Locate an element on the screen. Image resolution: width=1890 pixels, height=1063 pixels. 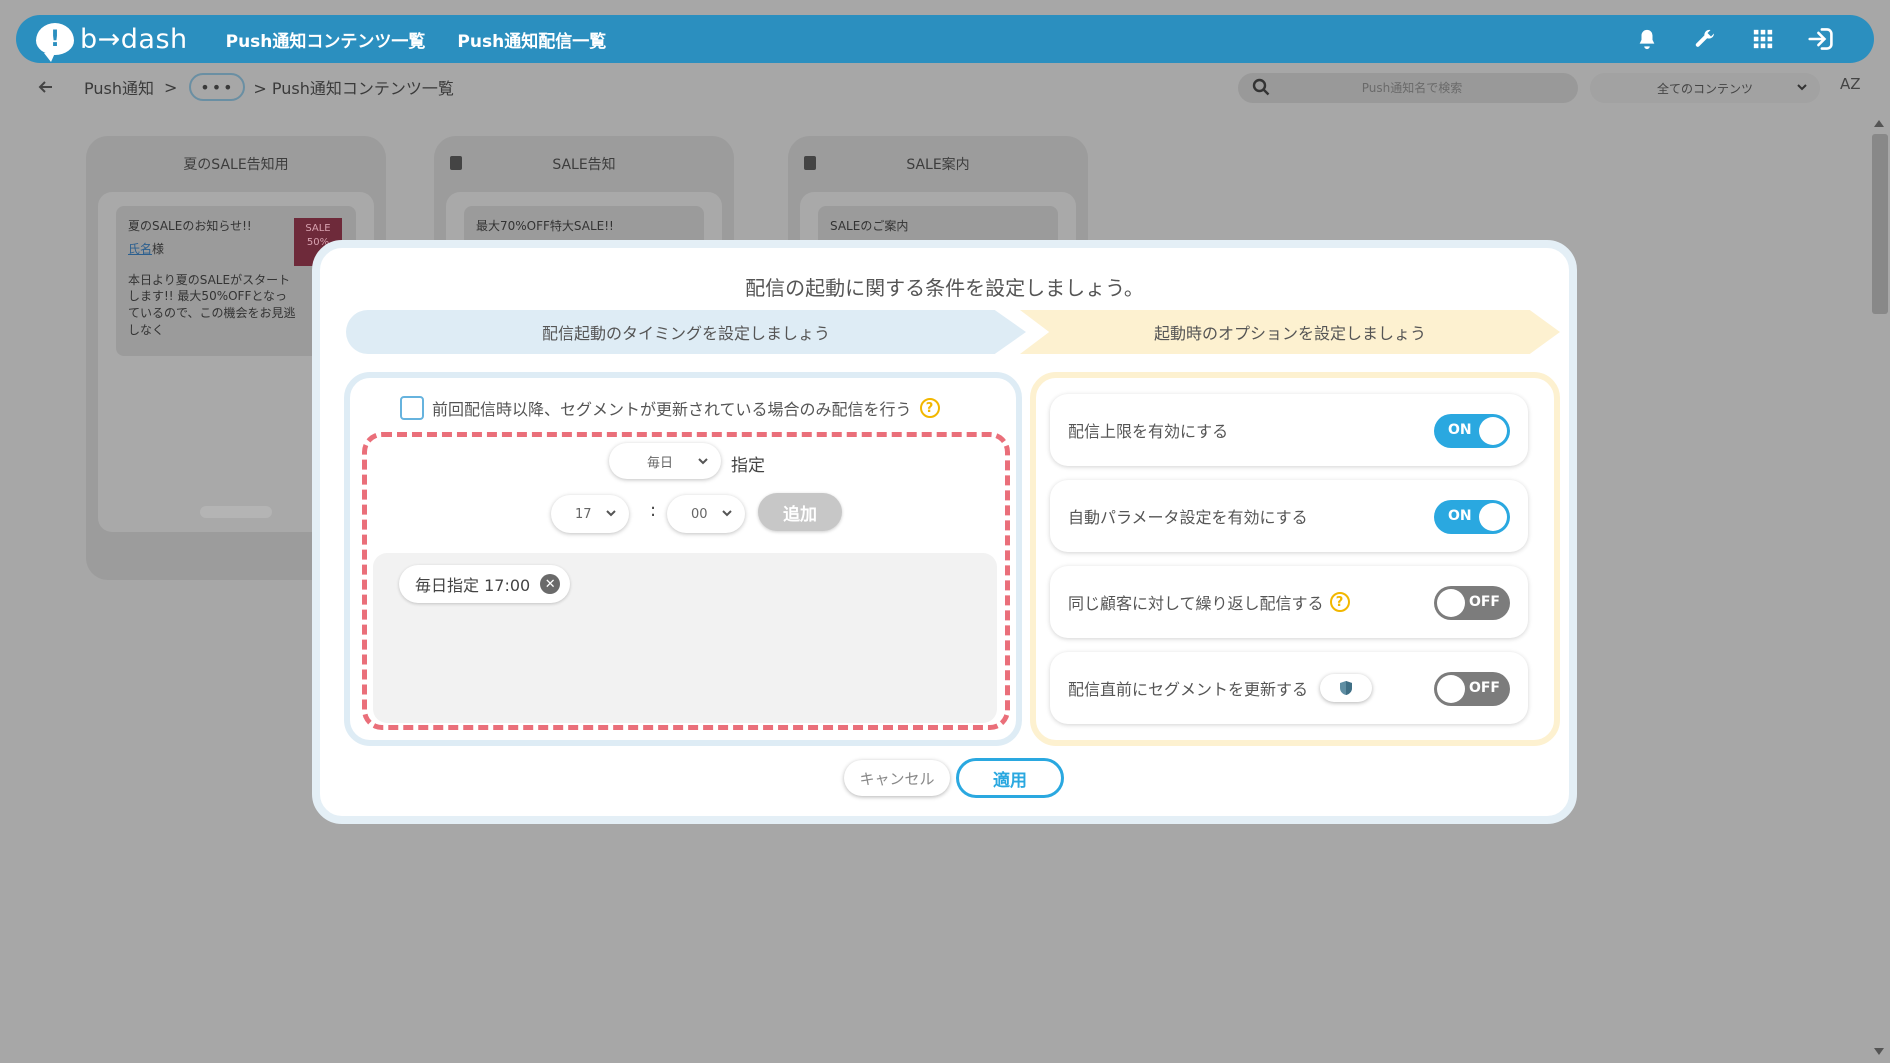
option-repeat-delivery: 同じ顧客に対して繰り返し配信する ? OFF is located at coordinates (1289, 602).